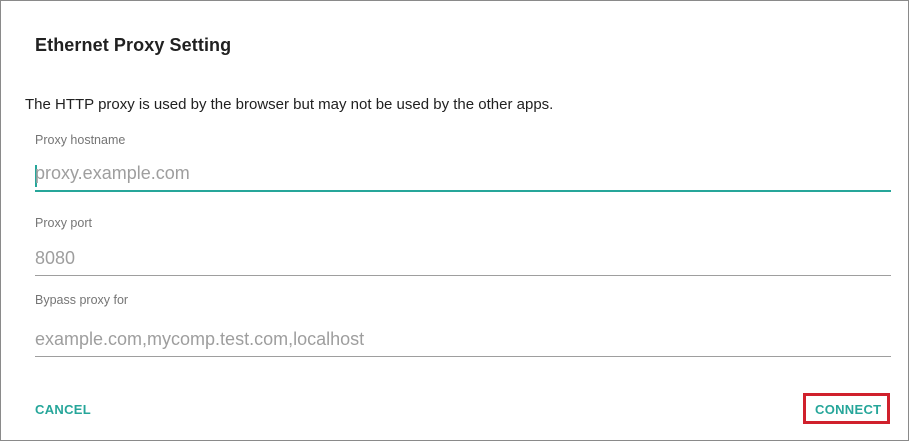 The image size is (909, 441). I want to click on bypass-proxy-label: Bypass proxy for, so click(82, 300).